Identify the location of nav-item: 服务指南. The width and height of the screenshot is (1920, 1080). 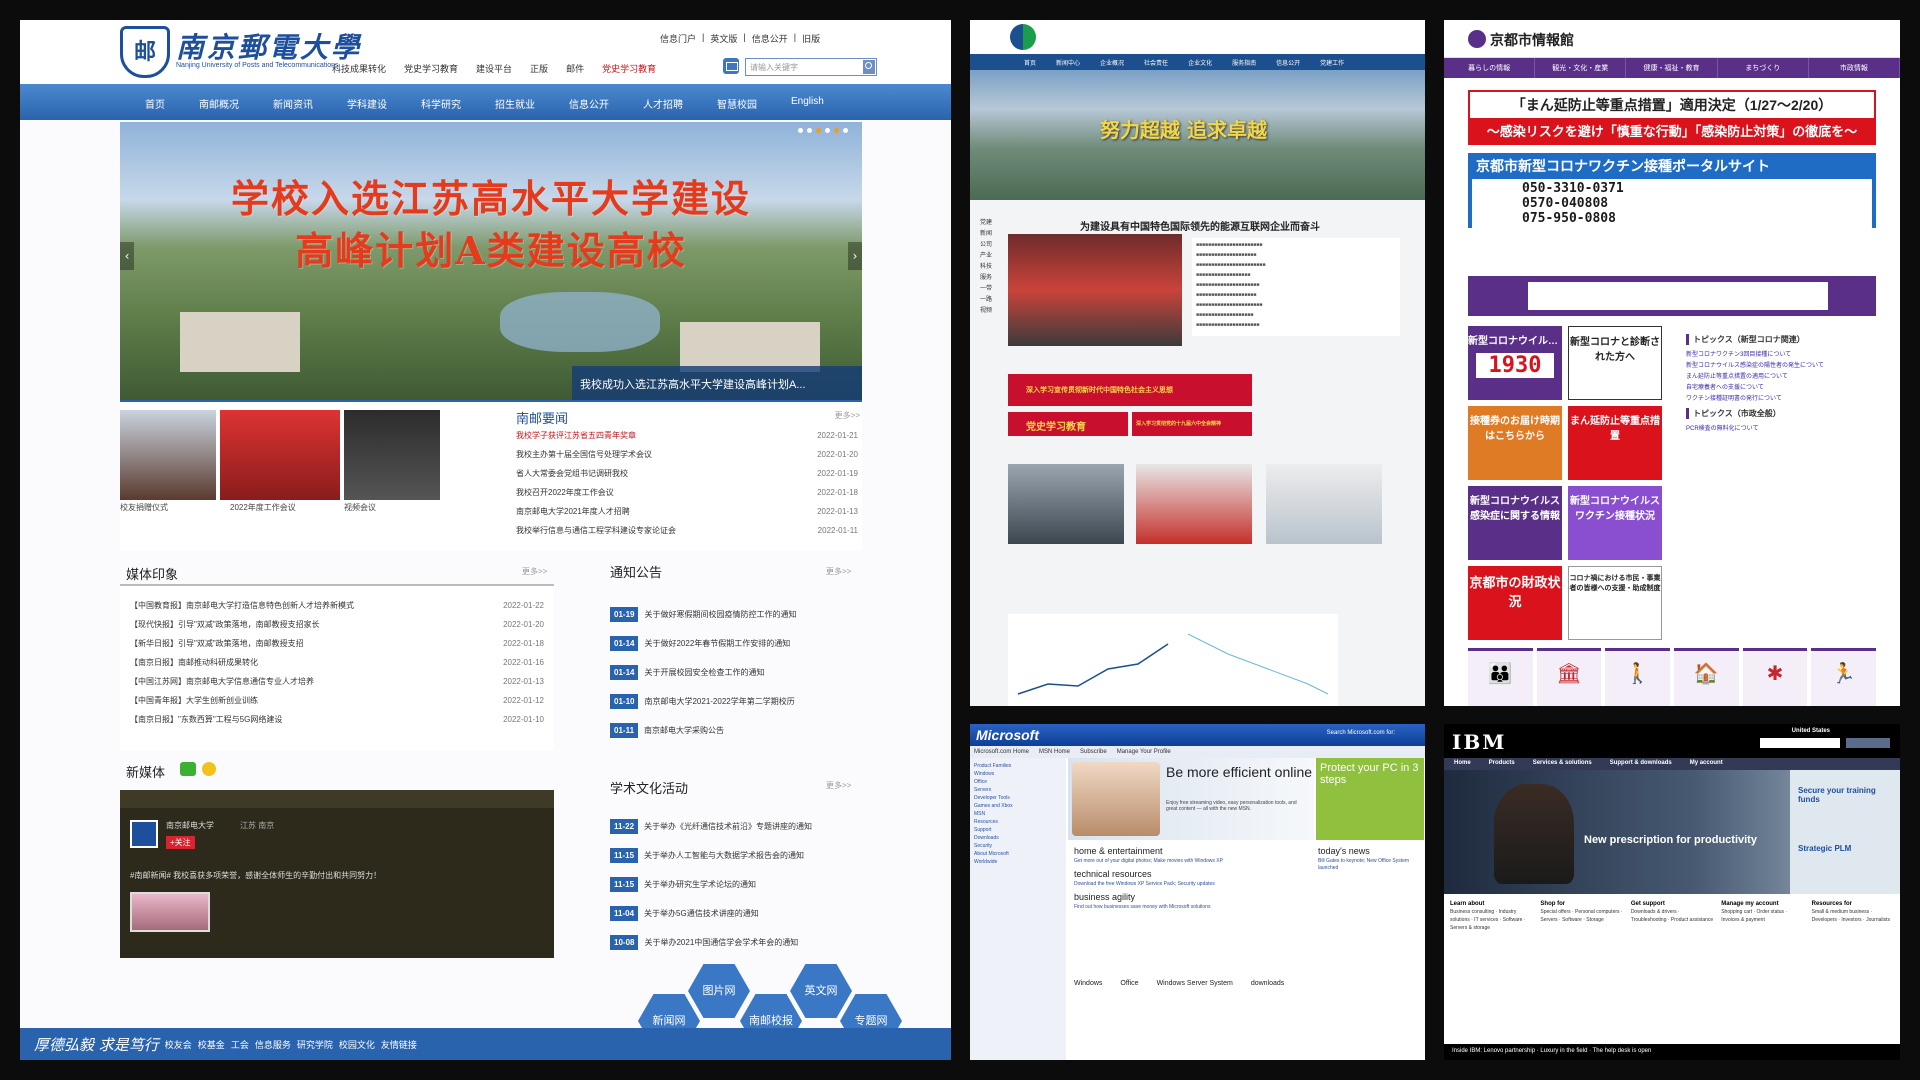
(1244, 62).